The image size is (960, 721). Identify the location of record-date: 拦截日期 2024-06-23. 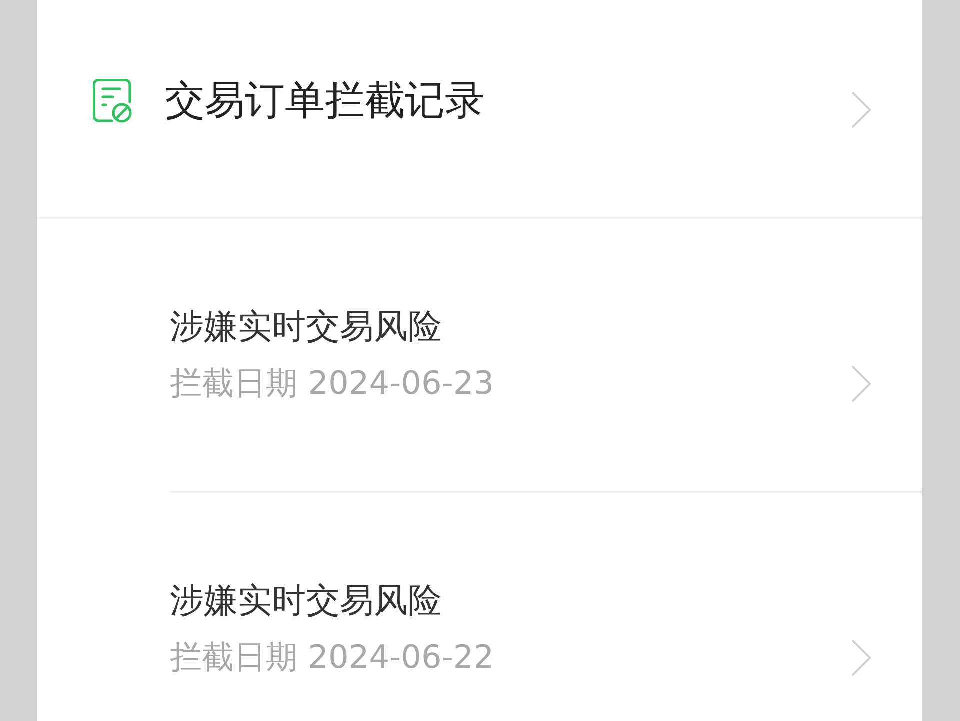
(332, 383).